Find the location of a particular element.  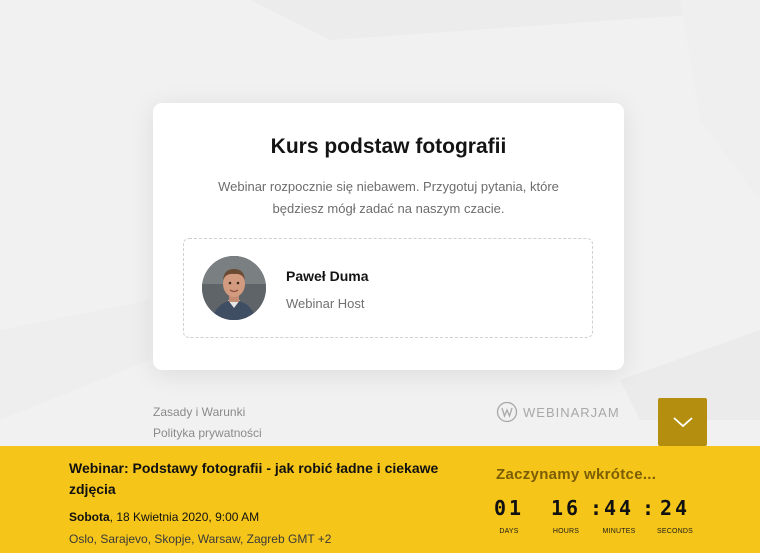

scroll-down-button is located at coordinates (682, 422).